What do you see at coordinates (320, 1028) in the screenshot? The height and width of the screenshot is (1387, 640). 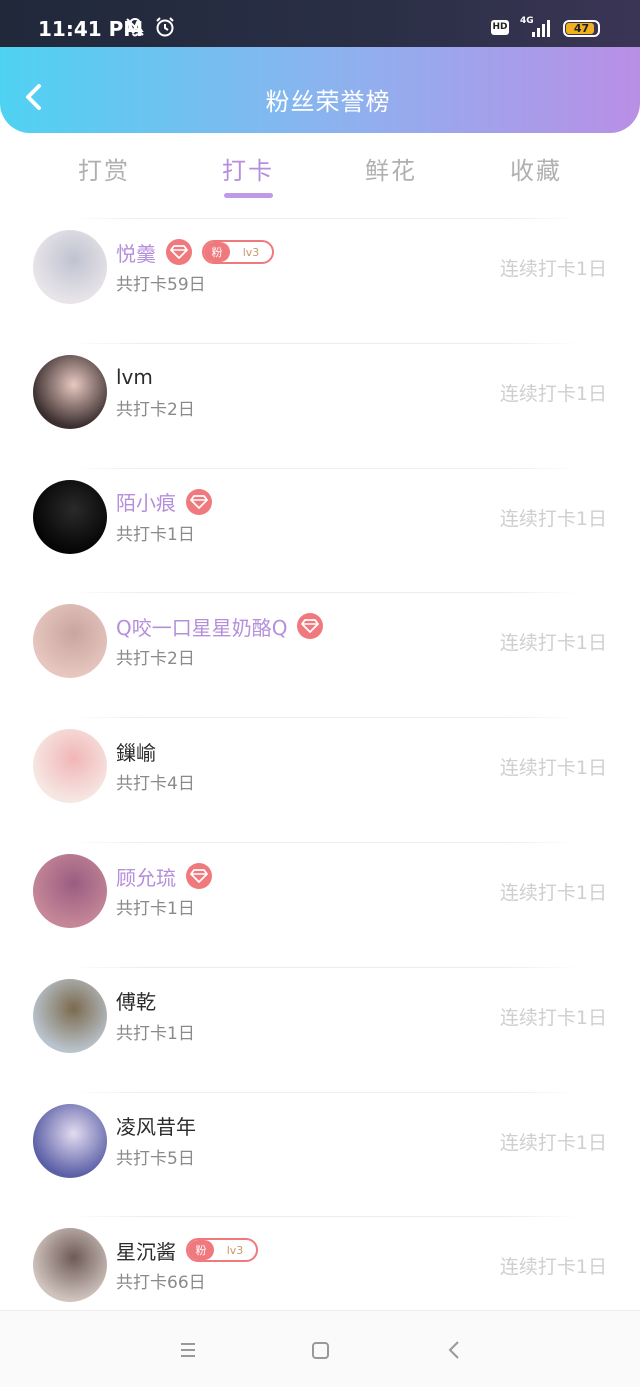 I see `list-item: 傅乾共打卡1日 连续打卡1日` at bounding box center [320, 1028].